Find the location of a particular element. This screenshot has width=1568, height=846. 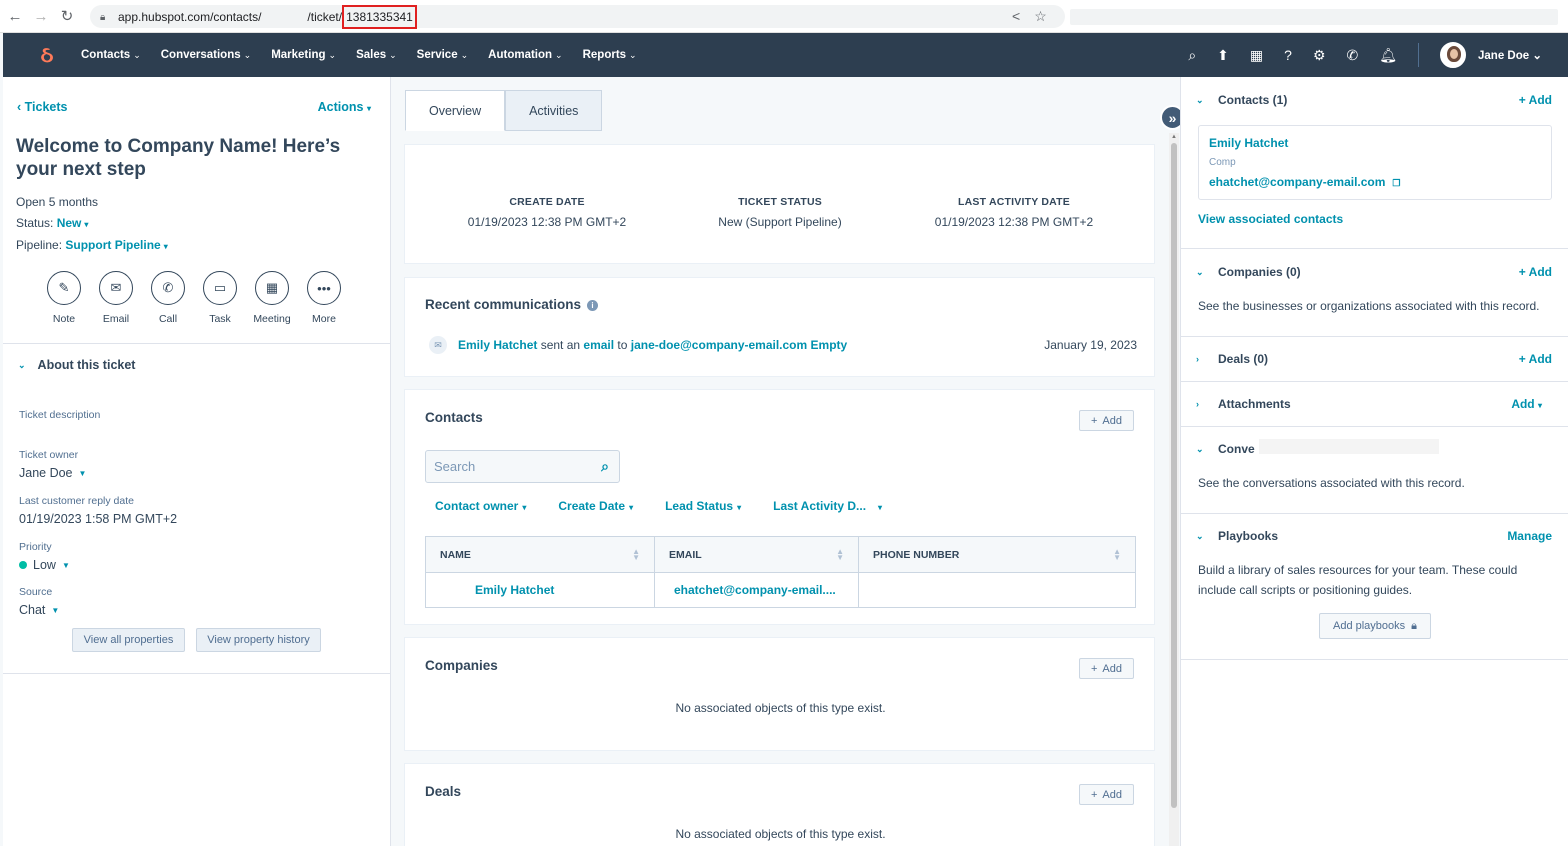

meeting-action: ▦ Meeting is located at coordinates (272, 298).